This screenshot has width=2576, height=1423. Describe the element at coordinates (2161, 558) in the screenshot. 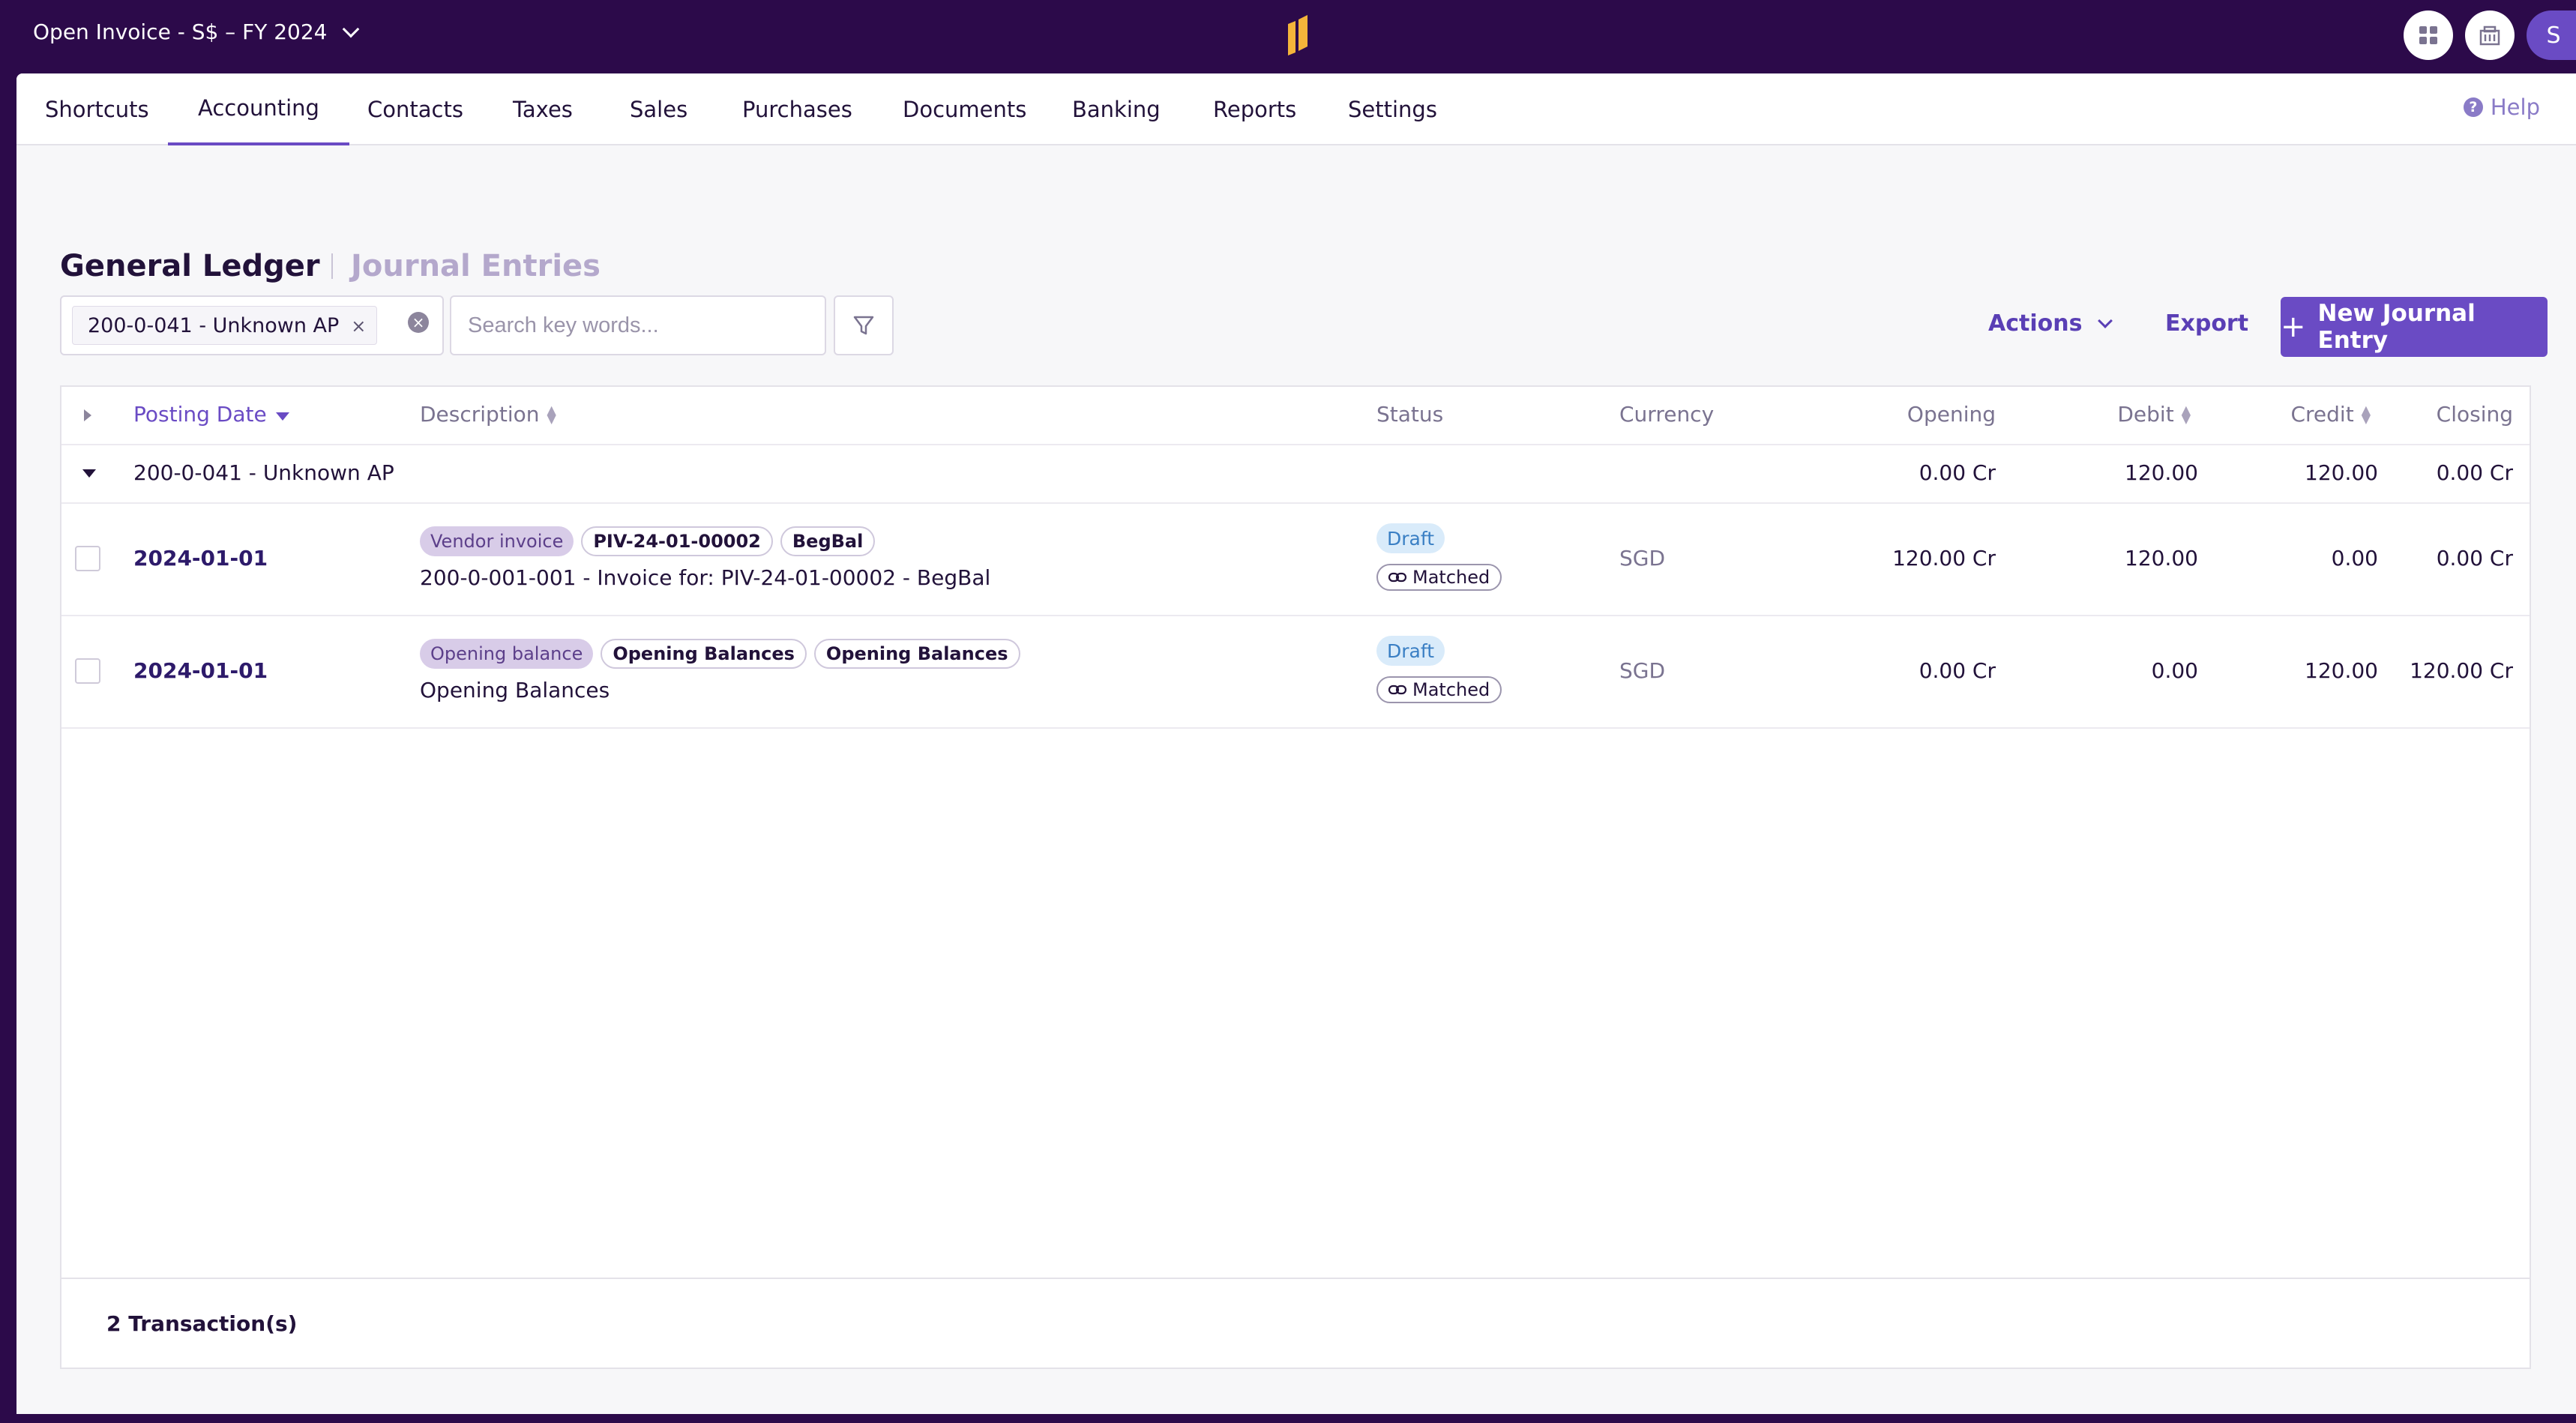

I see `row-debit: 120.00` at that location.